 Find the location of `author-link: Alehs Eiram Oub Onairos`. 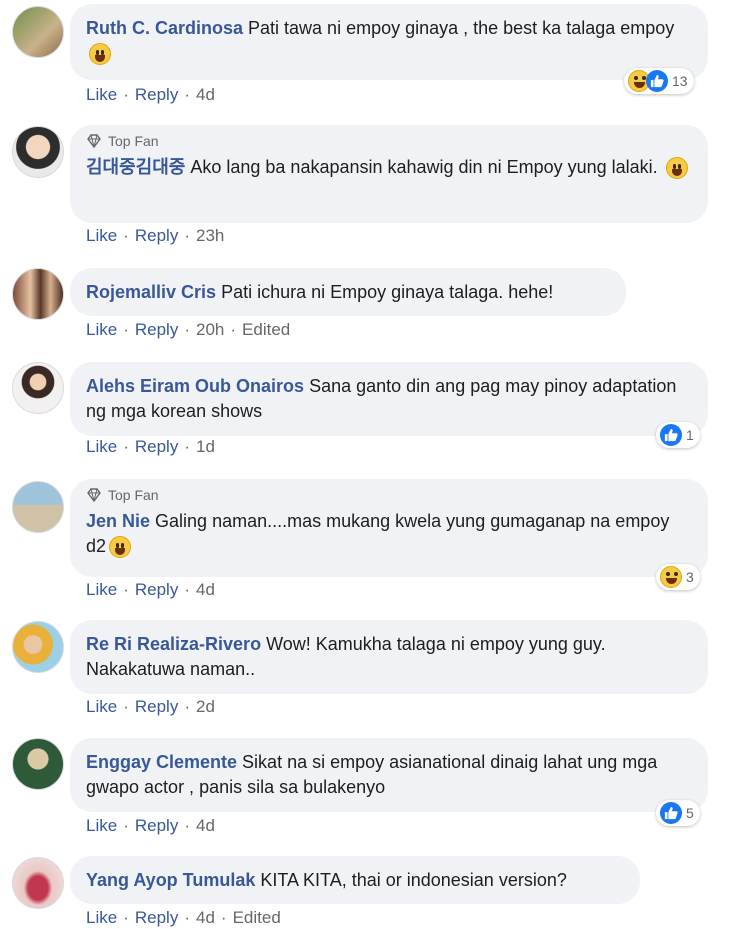

author-link: Alehs Eiram Oub Onairos is located at coordinates (195, 386).